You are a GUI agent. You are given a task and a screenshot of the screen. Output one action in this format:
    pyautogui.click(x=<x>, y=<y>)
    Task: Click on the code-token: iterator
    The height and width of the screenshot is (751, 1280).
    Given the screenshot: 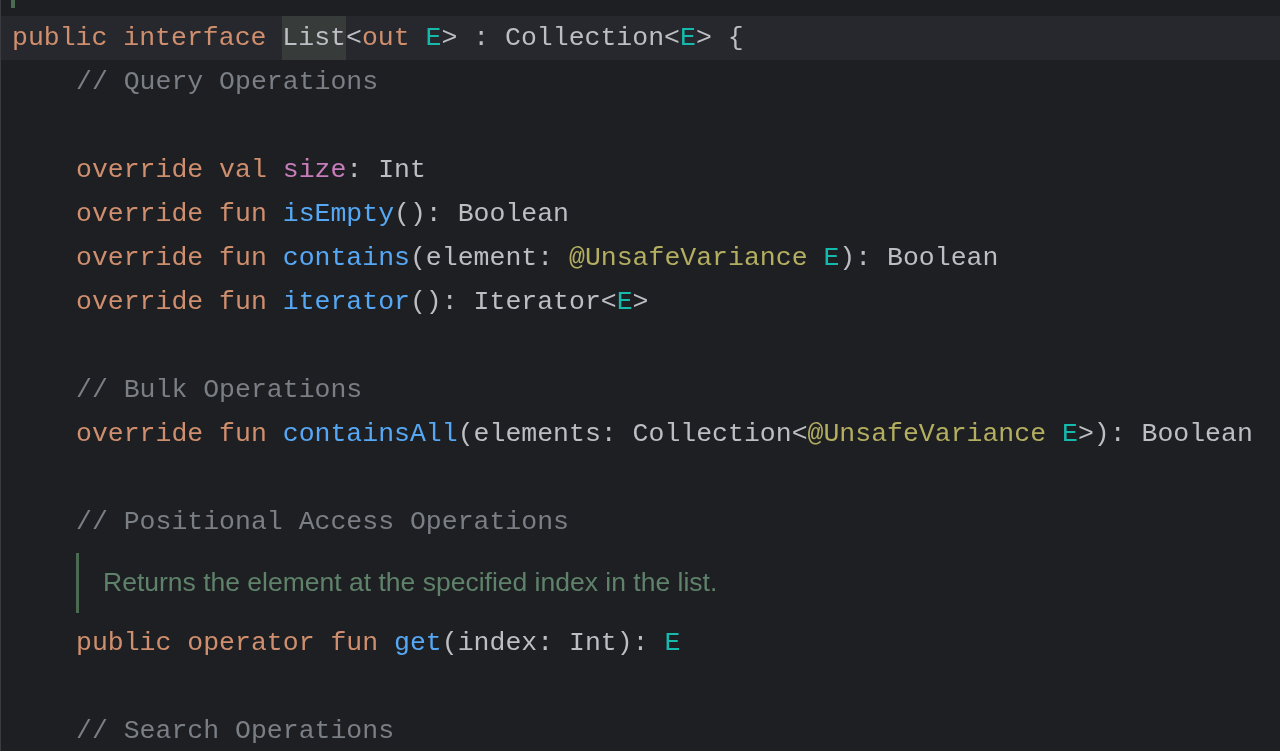 What is the action you would take?
    pyautogui.click(x=346, y=302)
    